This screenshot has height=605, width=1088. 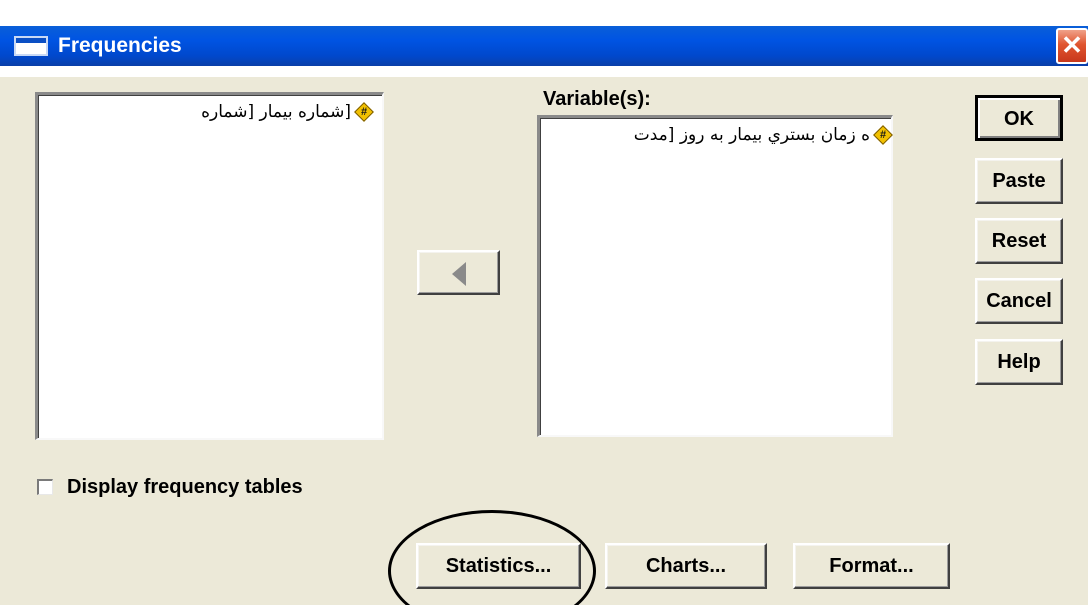 What do you see at coordinates (31, 46) in the screenshot?
I see `window-icon` at bounding box center [31, 46].